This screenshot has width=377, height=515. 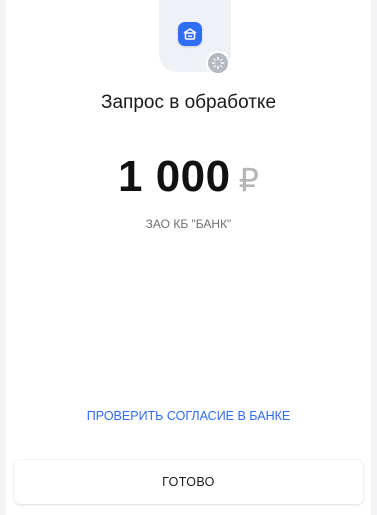 What do you see at coordinates (188, 416) in the screenshot?
I see `check-consent-link: ПРОВЕРИТЬ СОГЛАСИЕ В БАНКЕ` at bounding box center [188, 416].